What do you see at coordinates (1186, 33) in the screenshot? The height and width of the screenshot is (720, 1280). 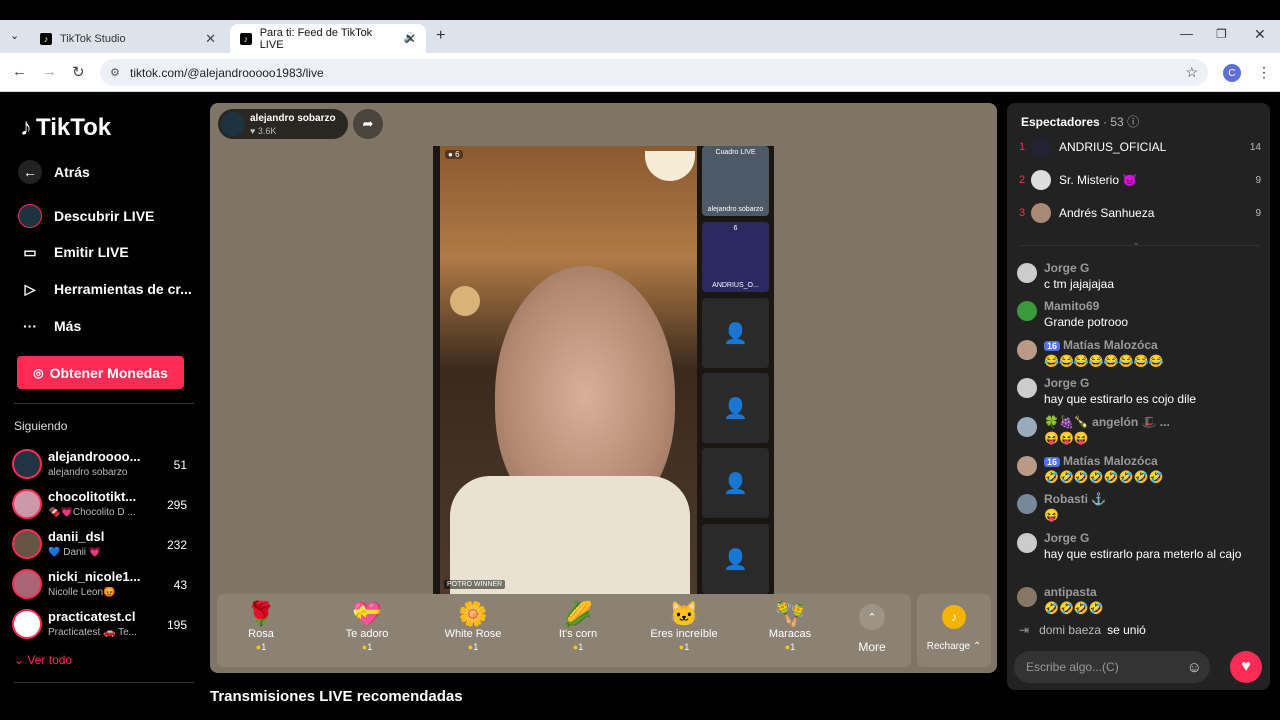 I see `minimize-icon: —` at bounding box center [1186, 33].